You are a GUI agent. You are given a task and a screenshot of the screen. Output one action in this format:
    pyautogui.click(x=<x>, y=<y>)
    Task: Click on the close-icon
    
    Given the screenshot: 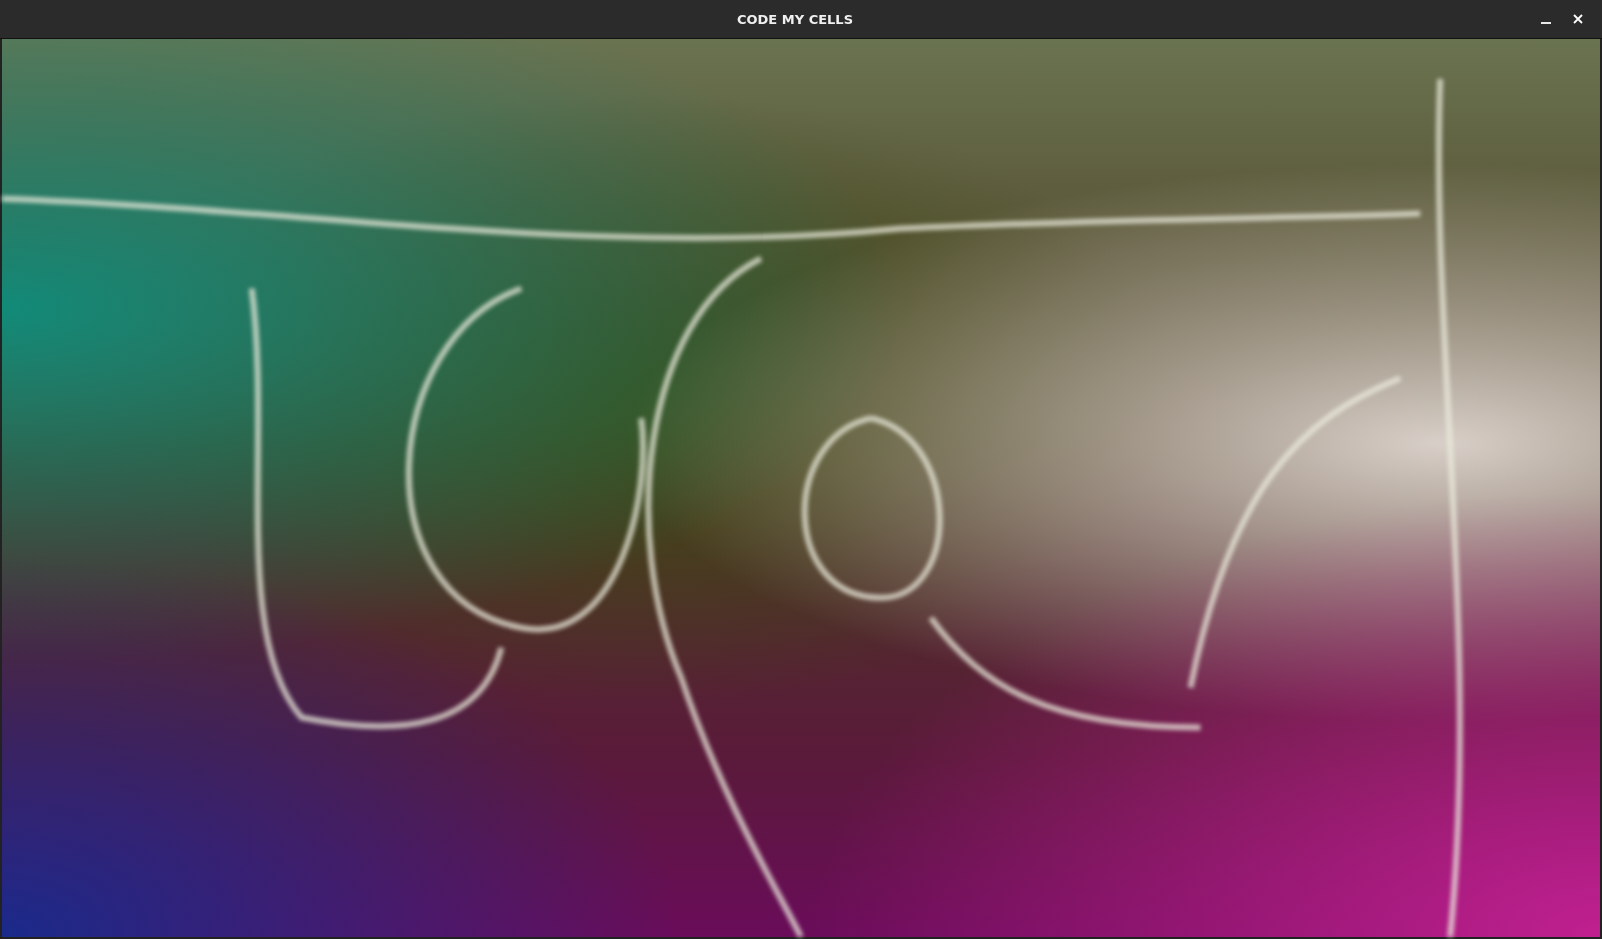 What is the action you would take?
    pyautogui.click(x=1578, y=19)
    